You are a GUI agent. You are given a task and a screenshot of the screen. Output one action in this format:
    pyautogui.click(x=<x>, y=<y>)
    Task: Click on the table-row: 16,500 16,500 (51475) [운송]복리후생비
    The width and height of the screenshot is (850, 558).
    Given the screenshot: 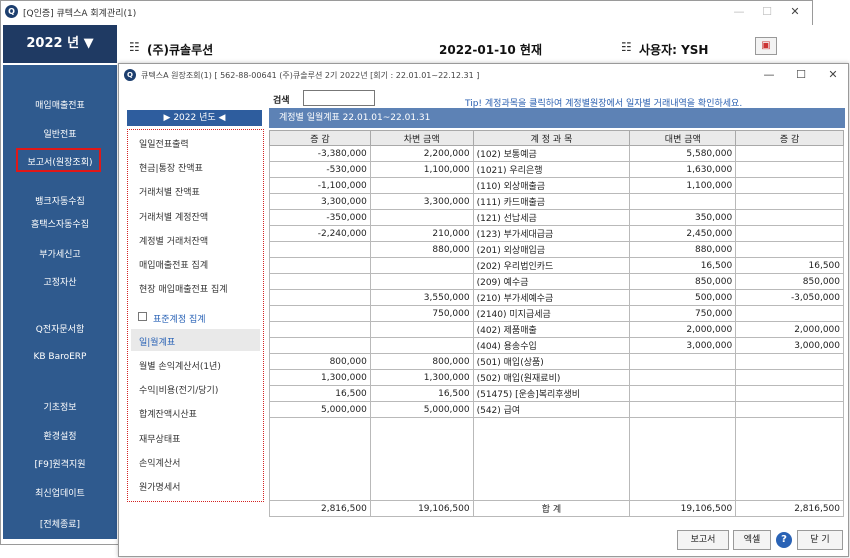 What is the action you would take?
    pyautogui.click(x=556, y=393)
    